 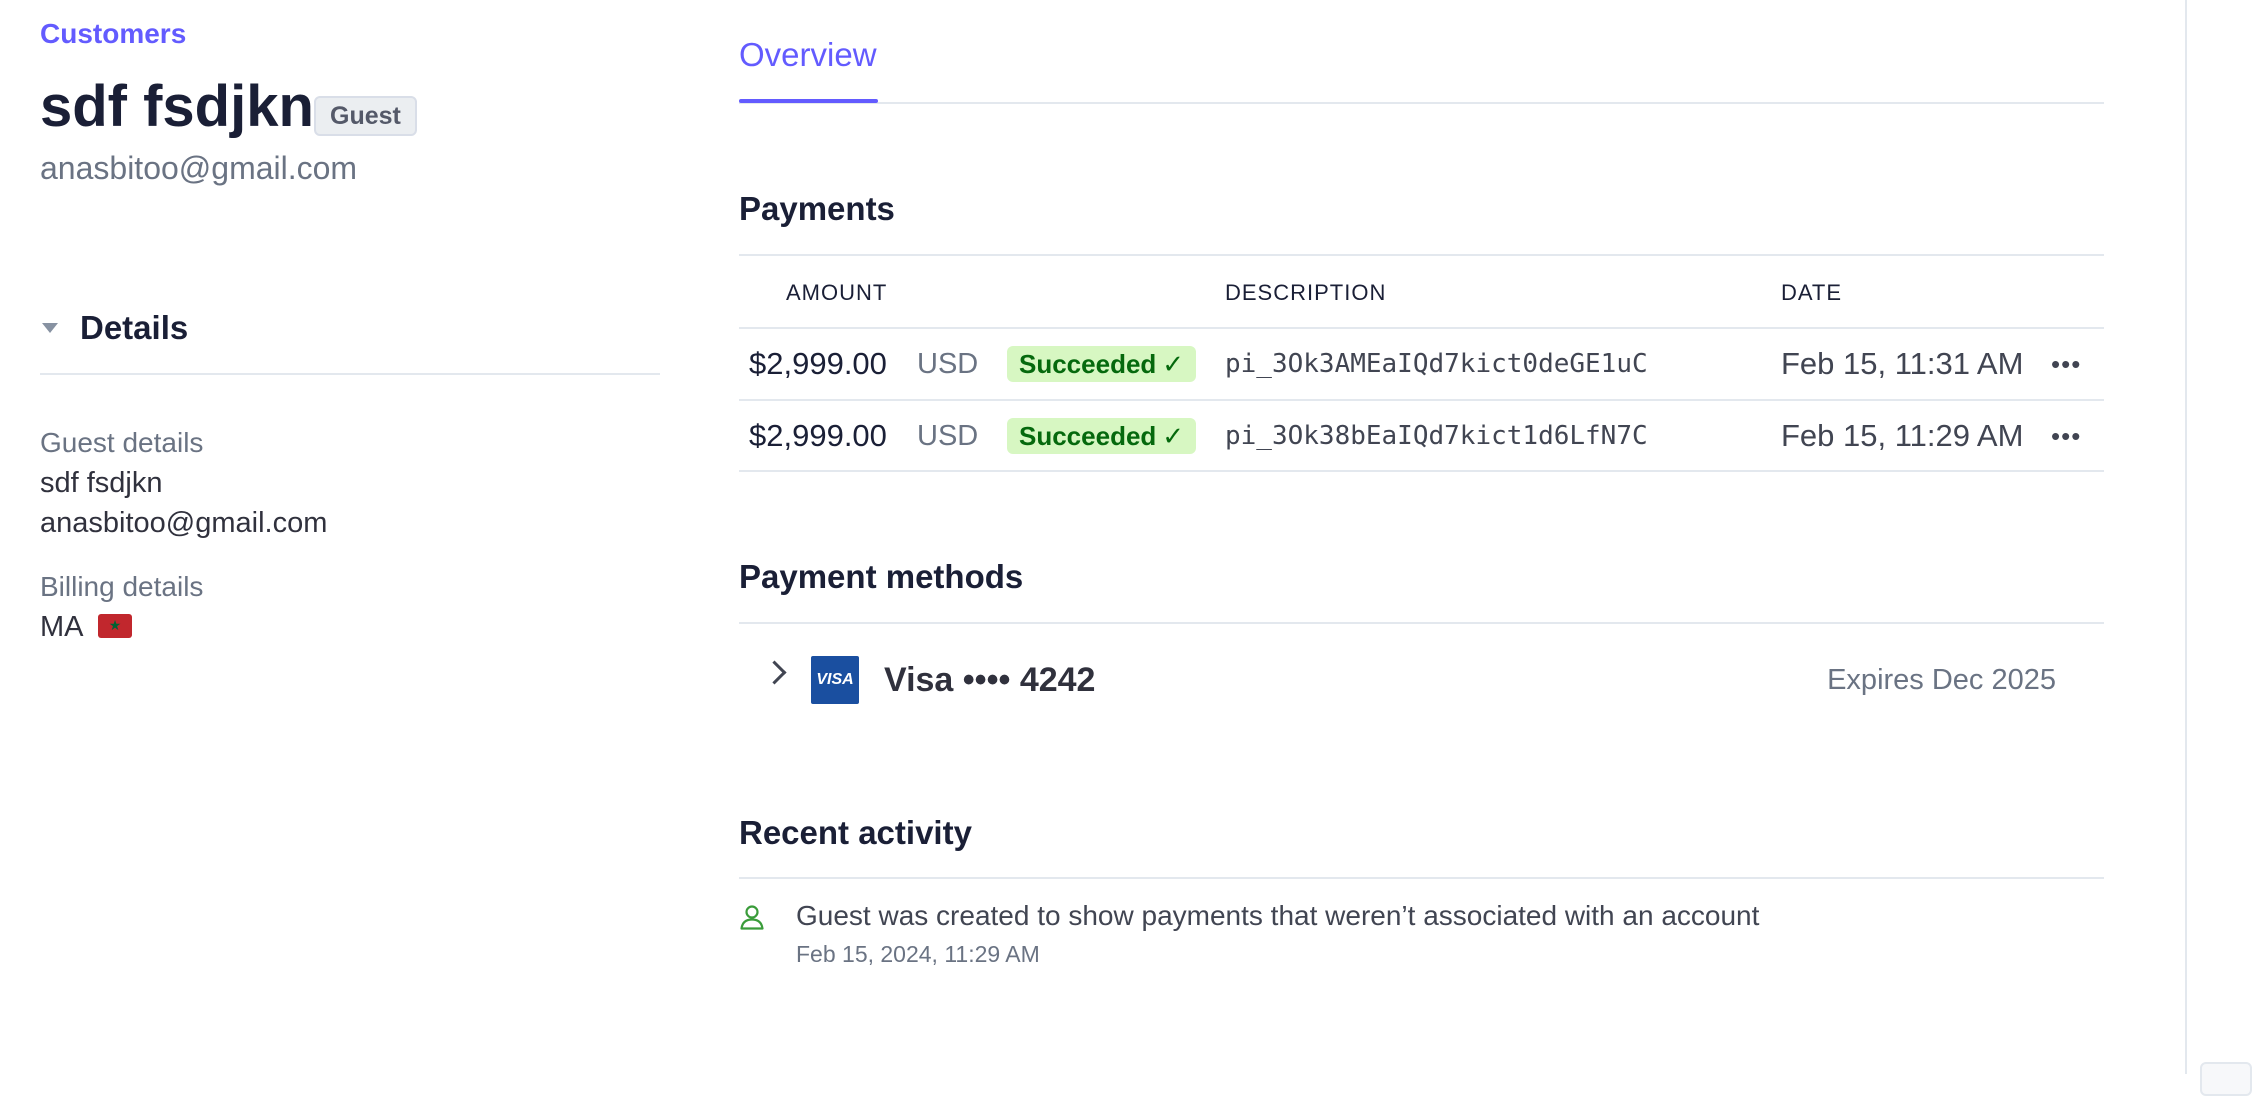 I want to click on details-divider, so click(x=350, y=374).